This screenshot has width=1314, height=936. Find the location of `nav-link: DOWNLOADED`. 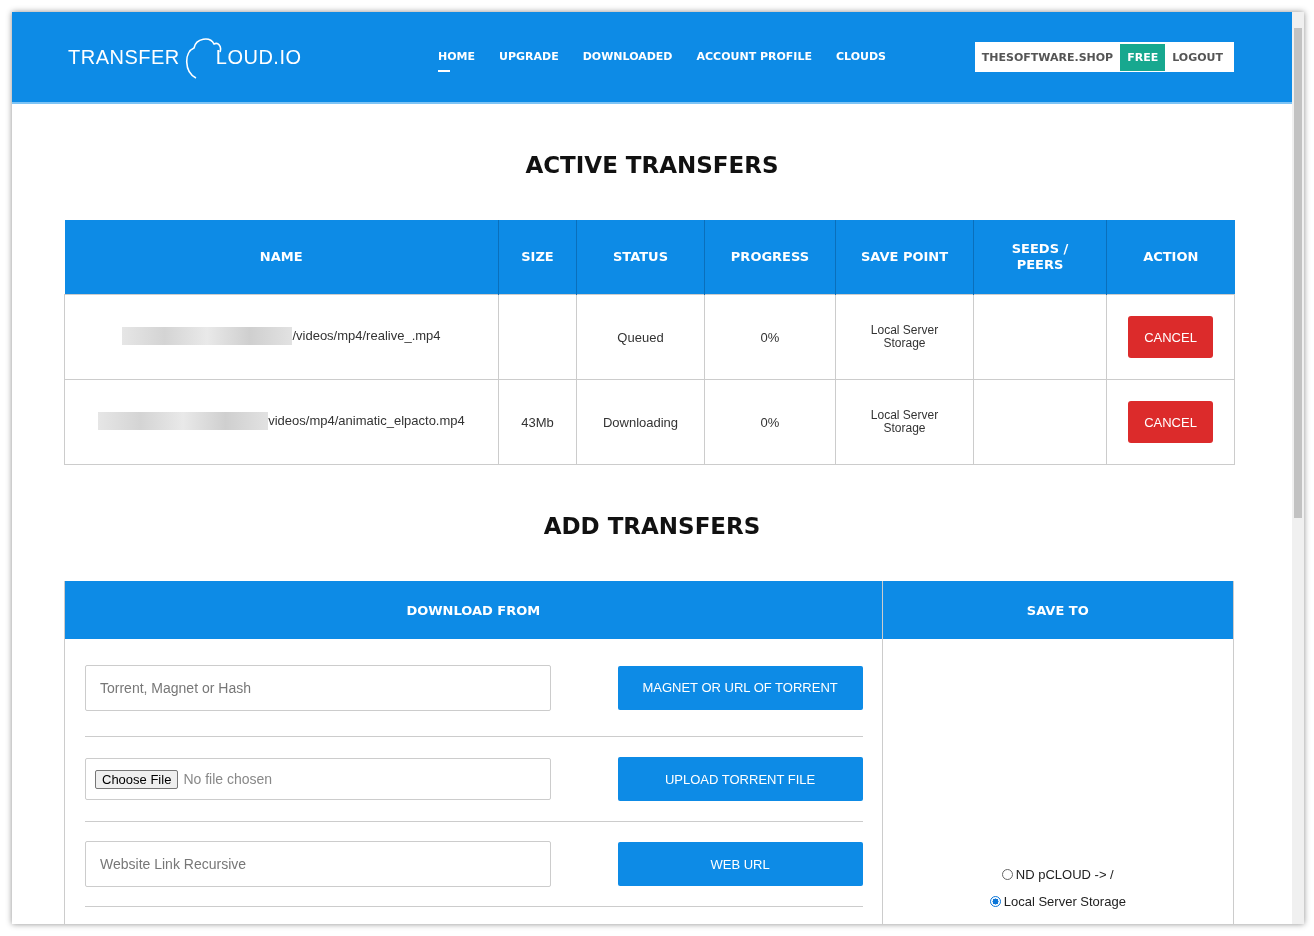

nav-link: DOWNLOADED is located at coordinates (627, 57).